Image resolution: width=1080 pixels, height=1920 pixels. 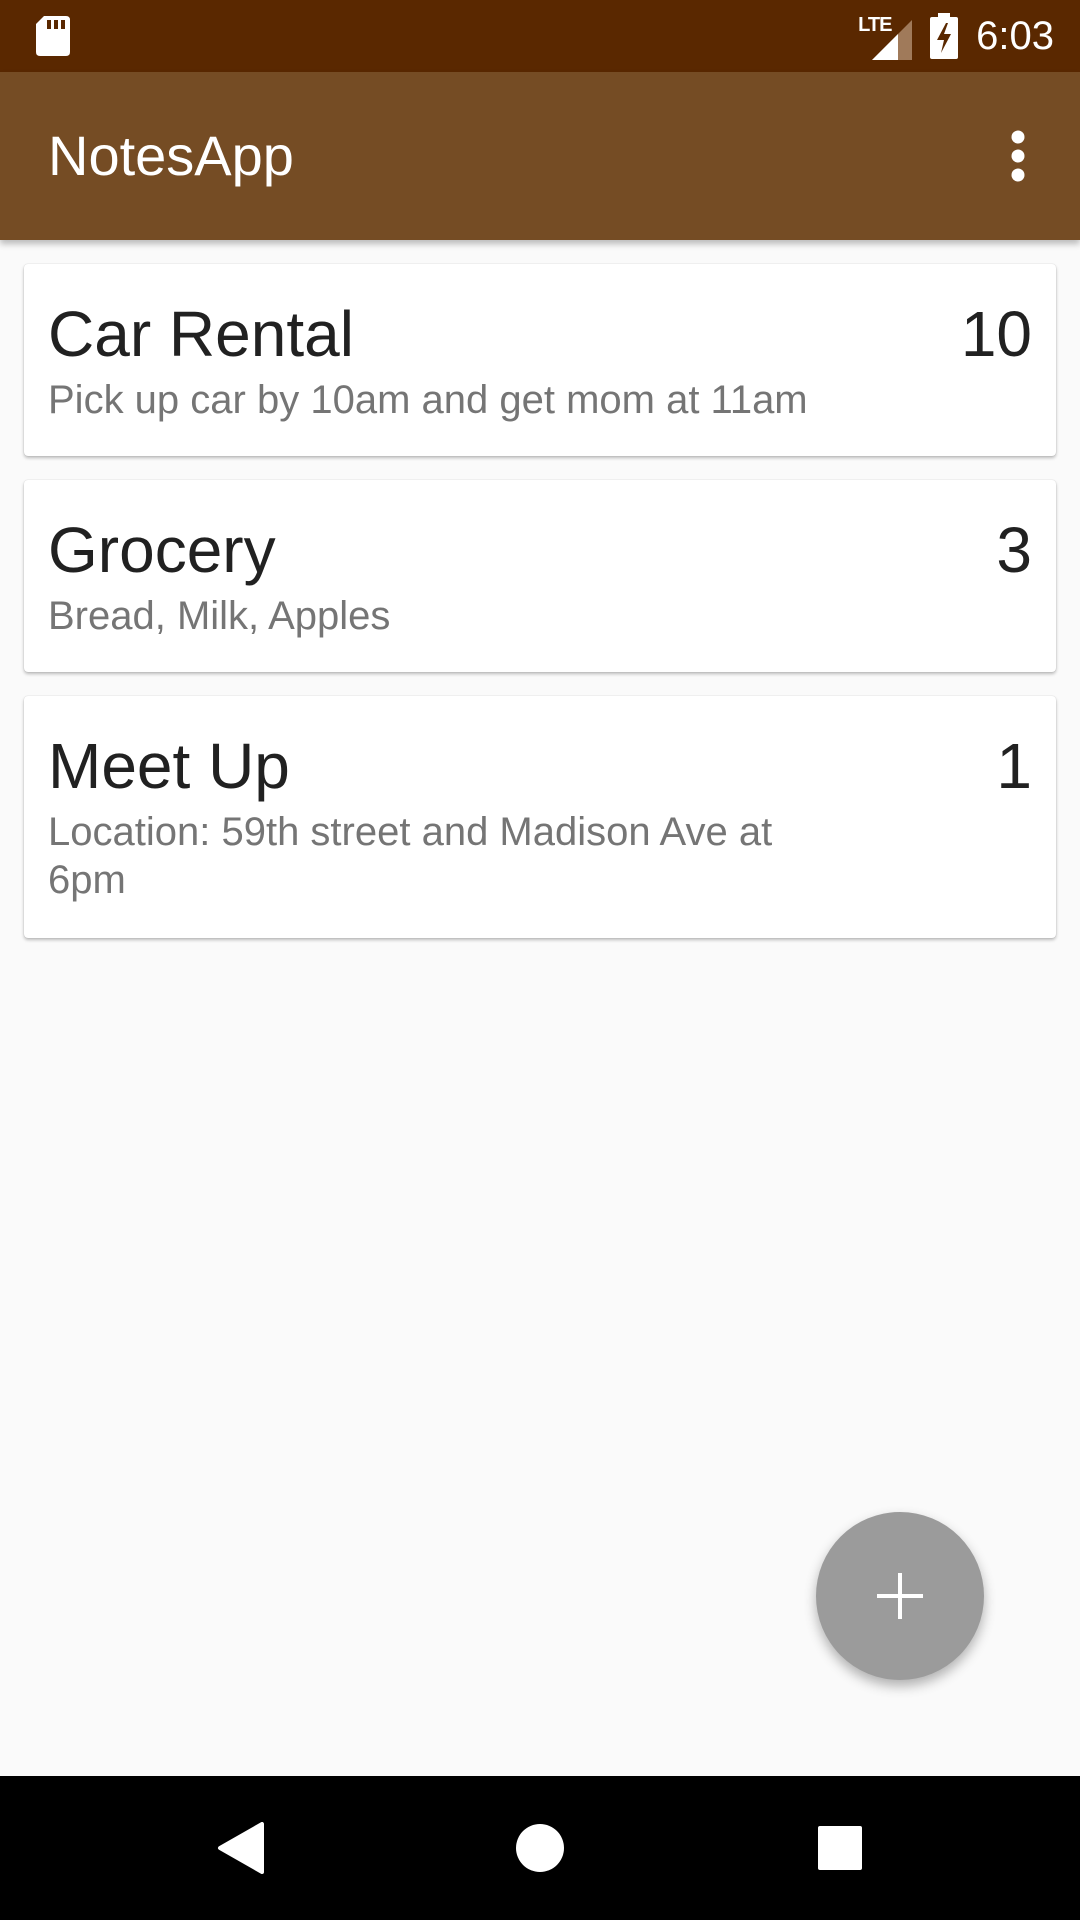 I want to click on more-vert-icon, so click(x=1018, y=156).